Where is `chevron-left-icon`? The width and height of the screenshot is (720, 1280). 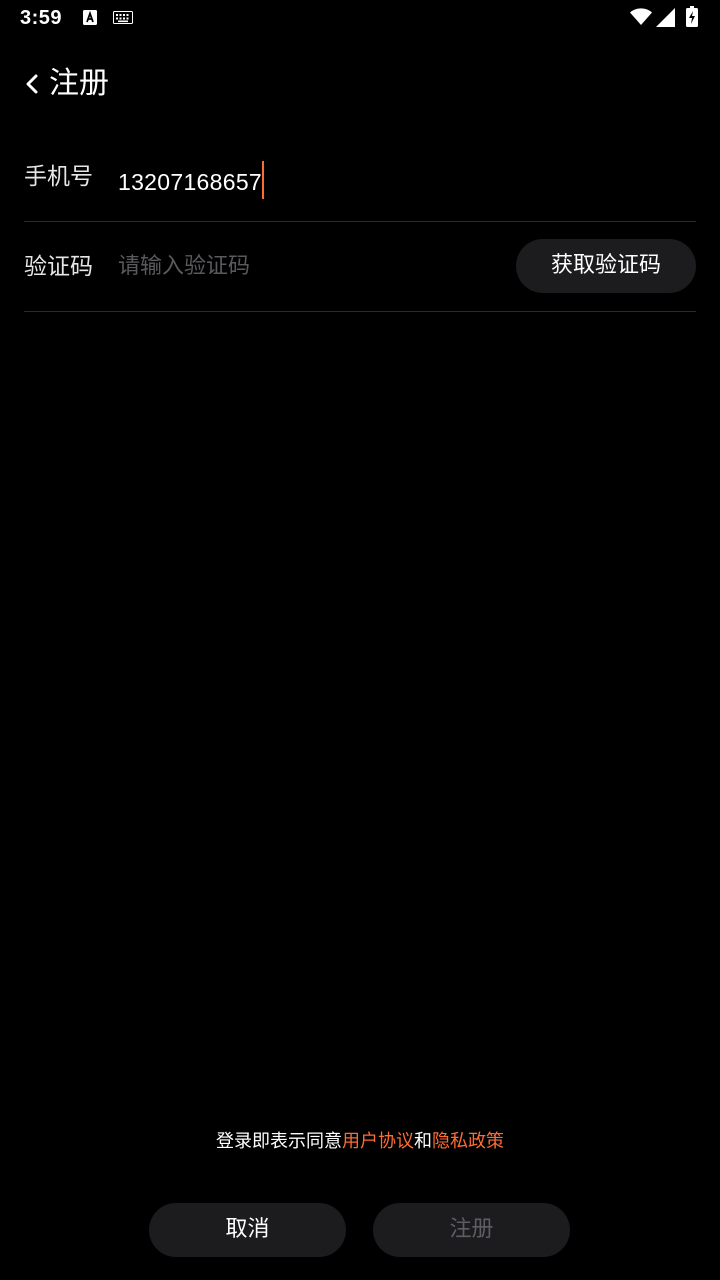
chevron-left-icon is located at coordinates (32, 84).